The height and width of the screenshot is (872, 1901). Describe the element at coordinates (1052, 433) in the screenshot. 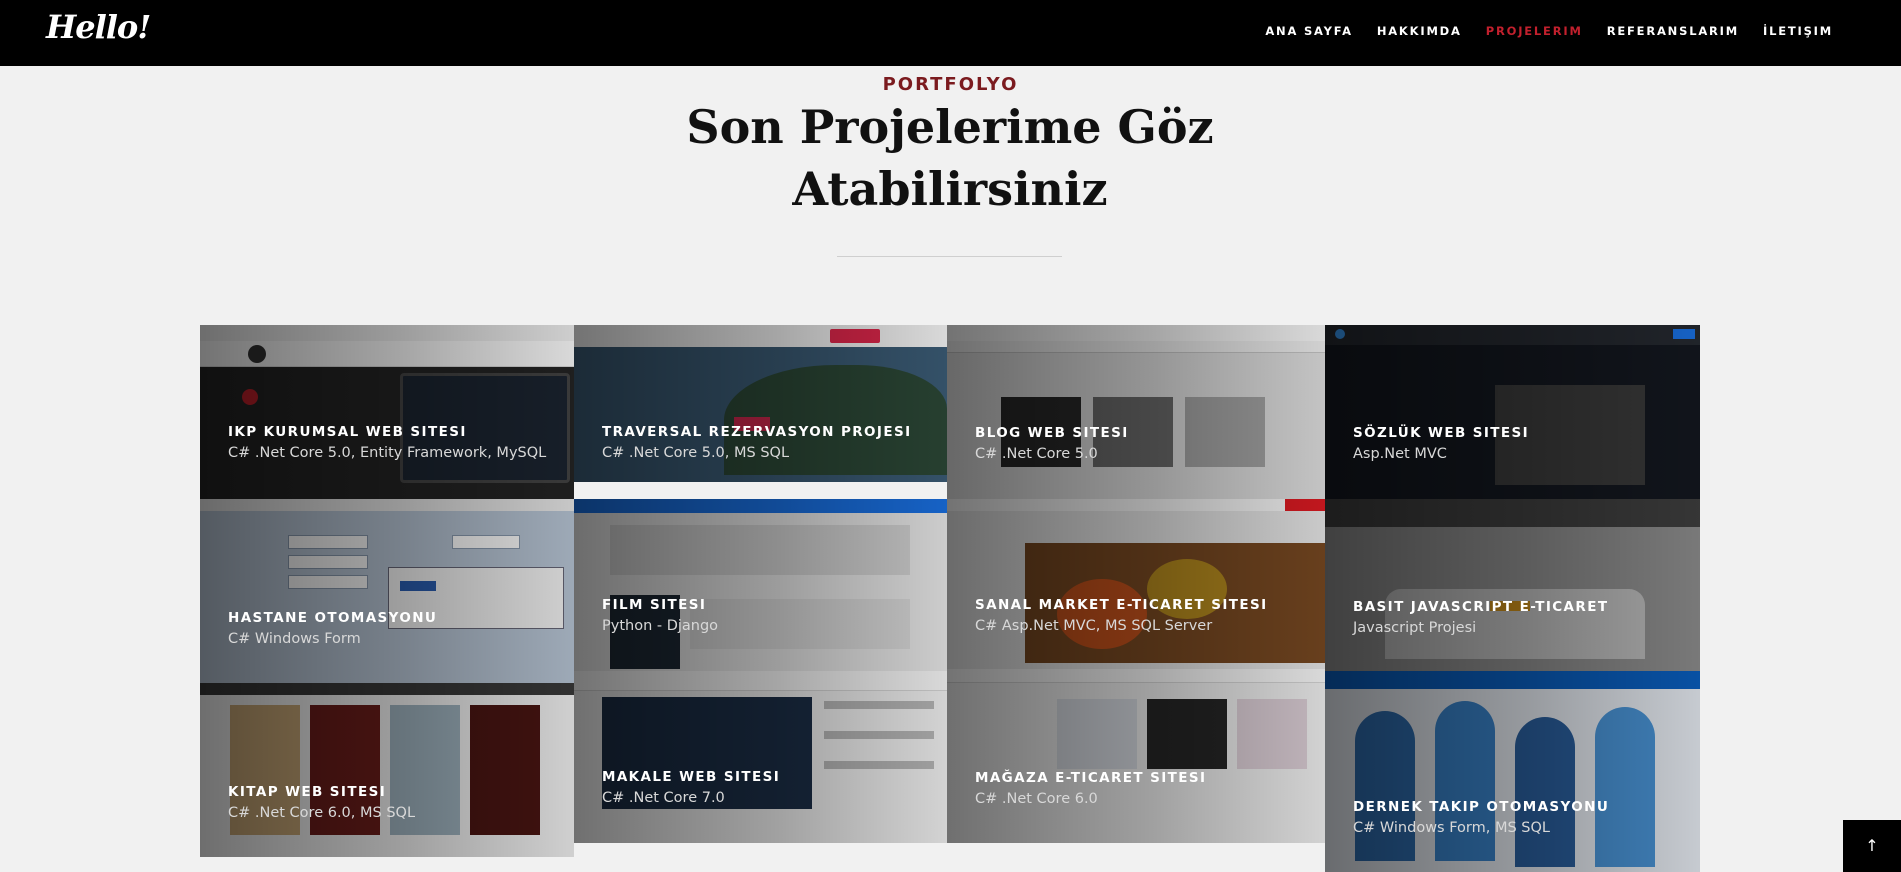

I see `project-title: BLOG WEB SITESI` at that location.